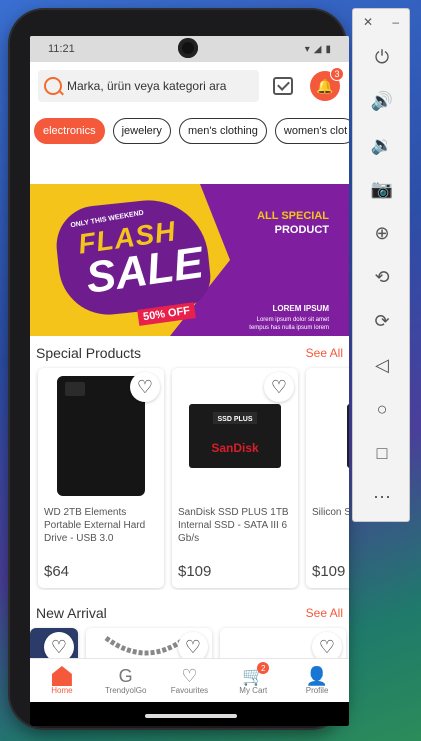 The image size is (421, 741). I want to click on battery-icon: ▮, so click(328, 49).